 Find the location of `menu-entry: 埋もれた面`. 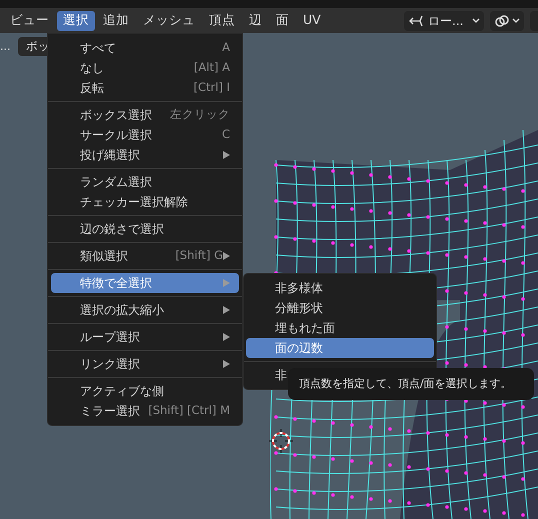

menu-entry: 埋もれた面 is located at coordinates (340, 328).